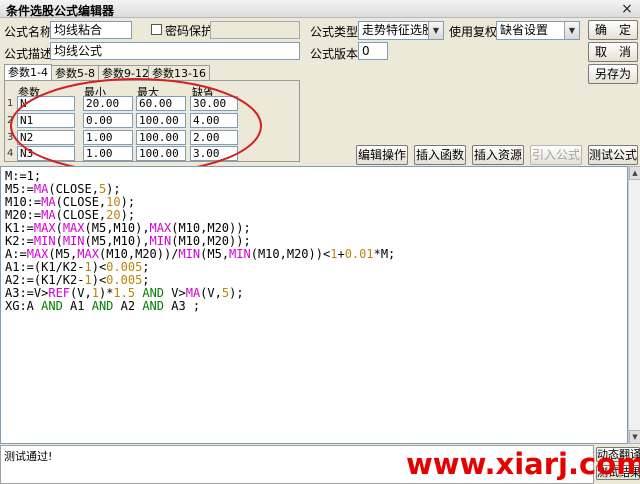 The width and height of the screenshot is (640, 484). Describe the element at coordinates (334, 32) in the screenshot. I see `formula-type-label: 公式类型` at that location.